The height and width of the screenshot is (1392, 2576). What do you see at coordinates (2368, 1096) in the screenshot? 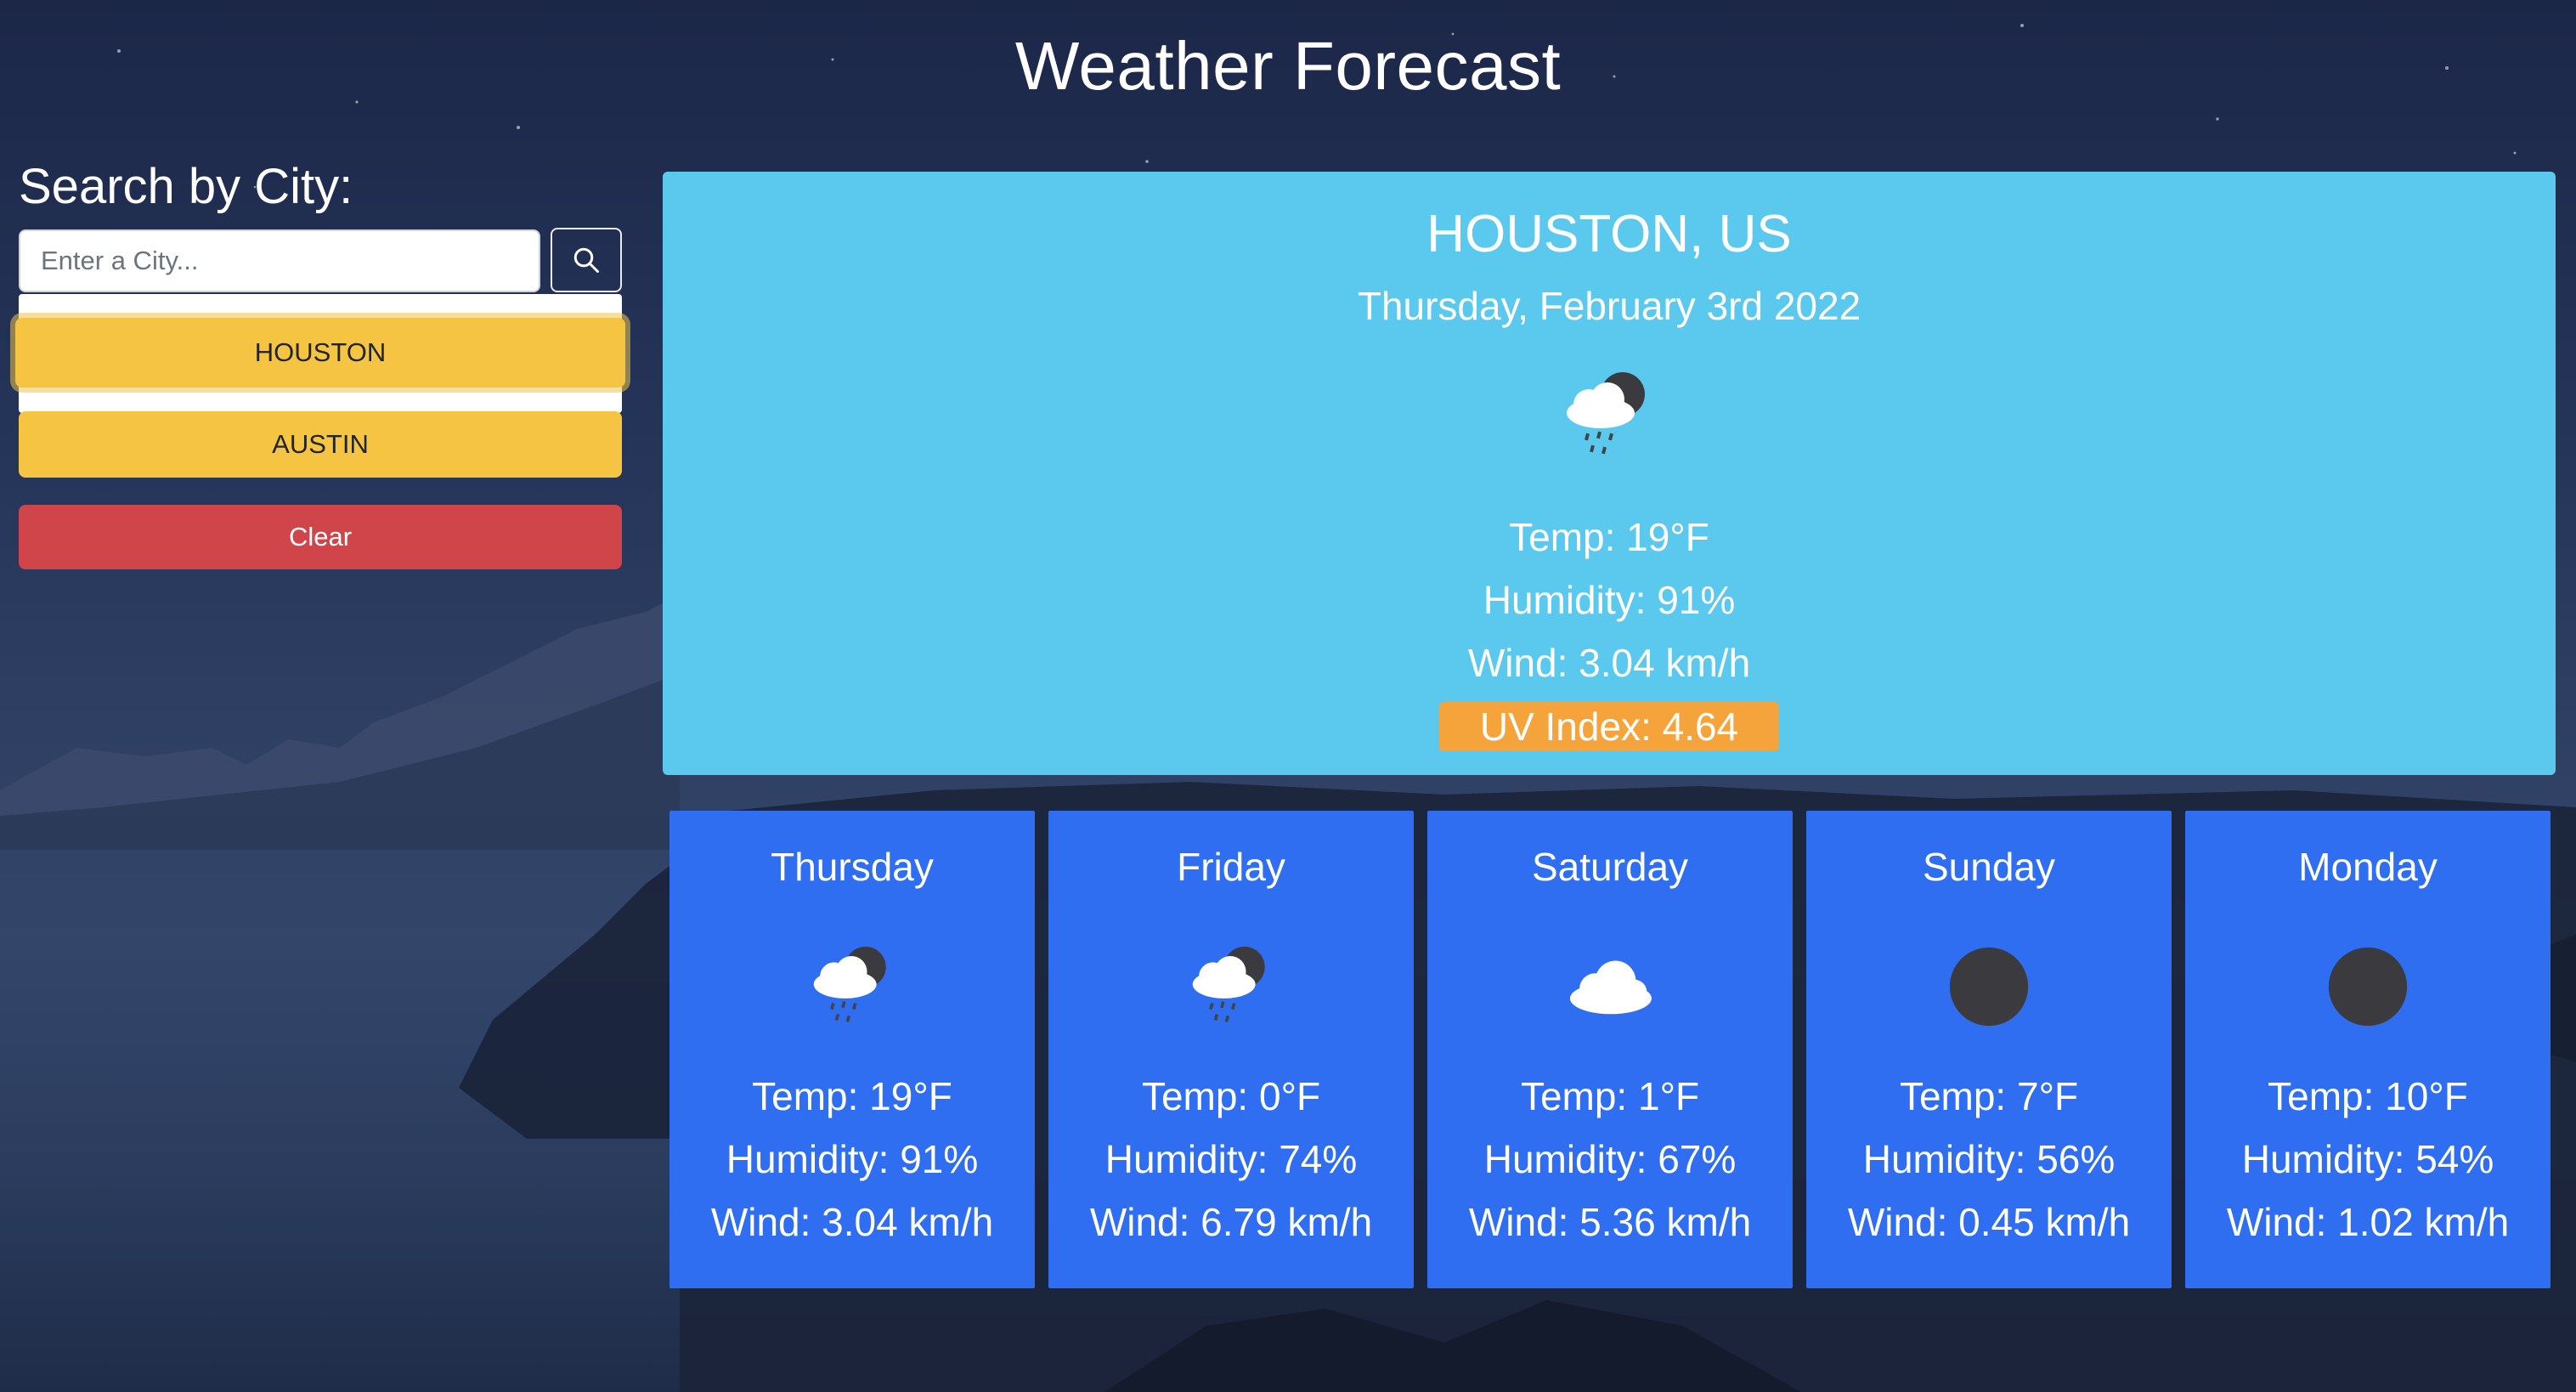
I see `forecast-temp: Temp: 10°F` at bounding box center [2368, 1096].